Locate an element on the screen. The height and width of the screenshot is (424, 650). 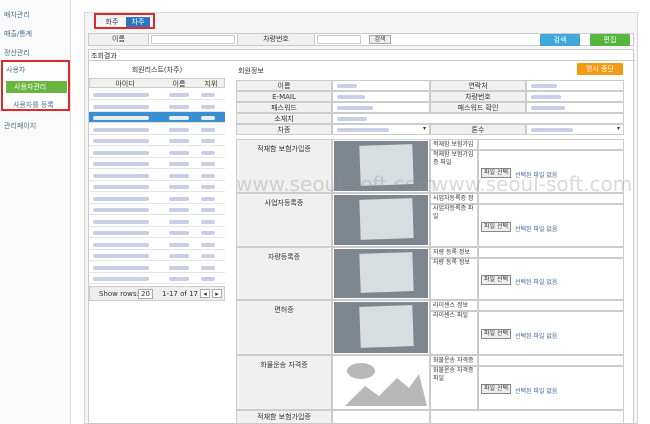
sidebar-item-settlement: 정산관리 is located at coordinates (17, 53).